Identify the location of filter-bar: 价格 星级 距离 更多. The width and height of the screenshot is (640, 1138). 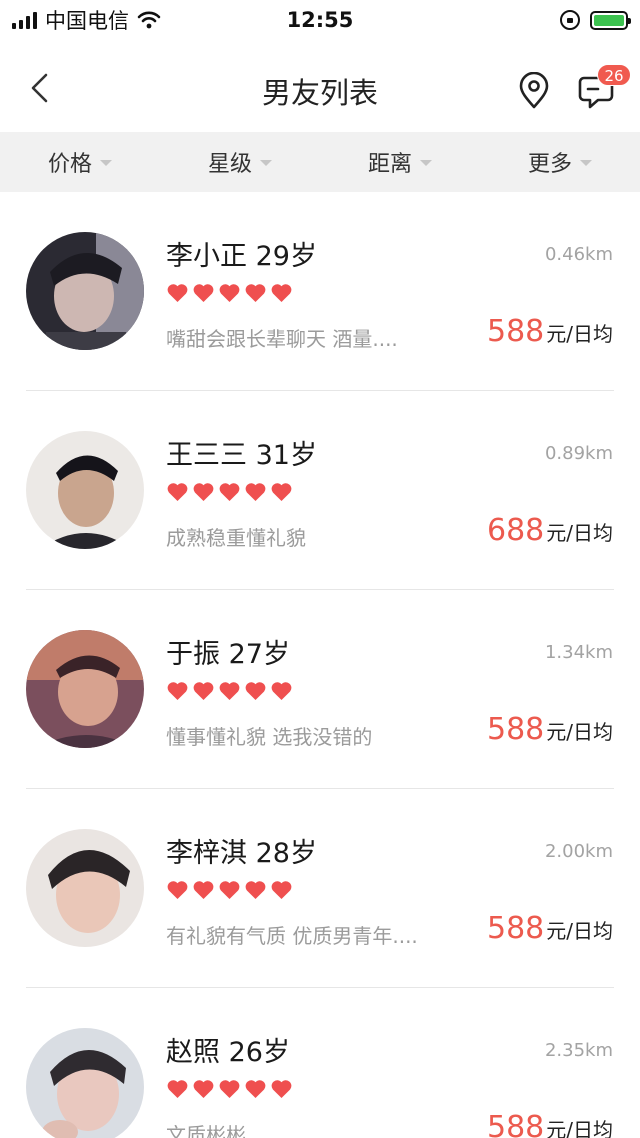
(320, 162).